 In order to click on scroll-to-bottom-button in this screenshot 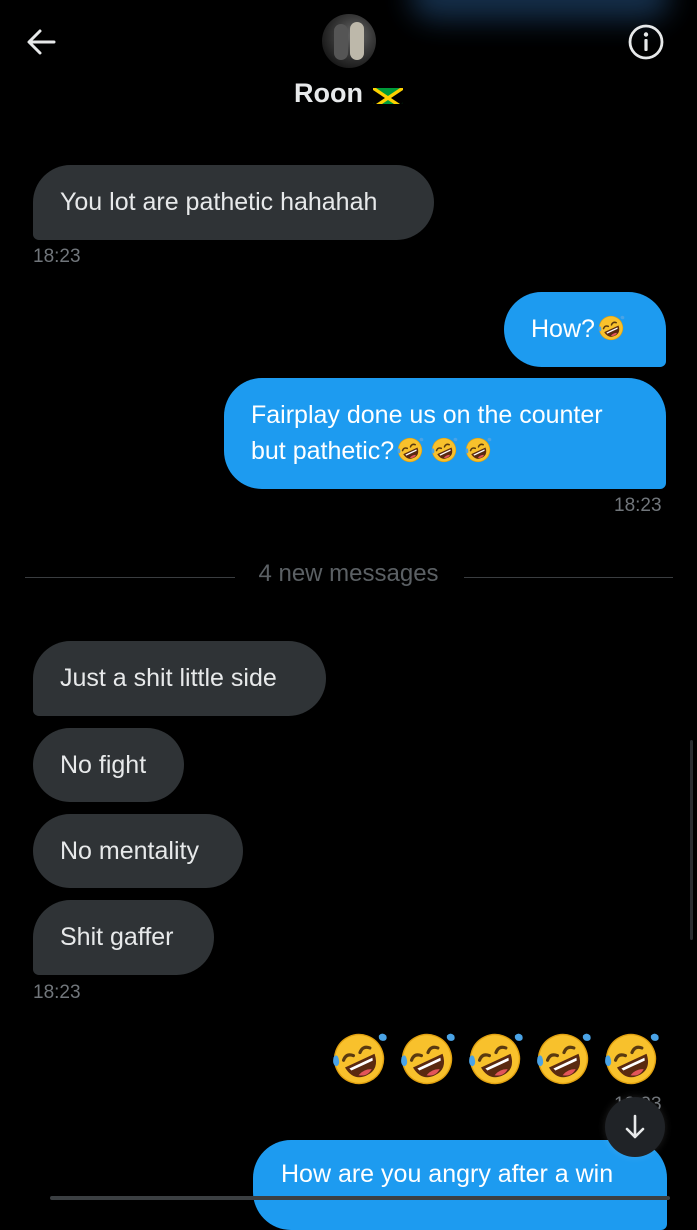, I will do `click(635, 1127)`.